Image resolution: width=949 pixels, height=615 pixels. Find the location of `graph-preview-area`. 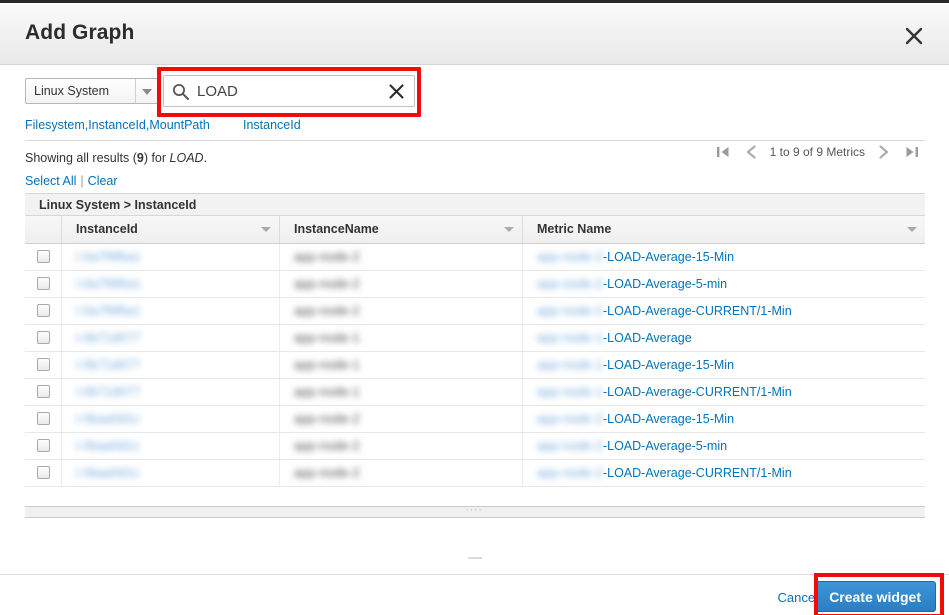

graph-preview-area is located at coordinates (475, 546).